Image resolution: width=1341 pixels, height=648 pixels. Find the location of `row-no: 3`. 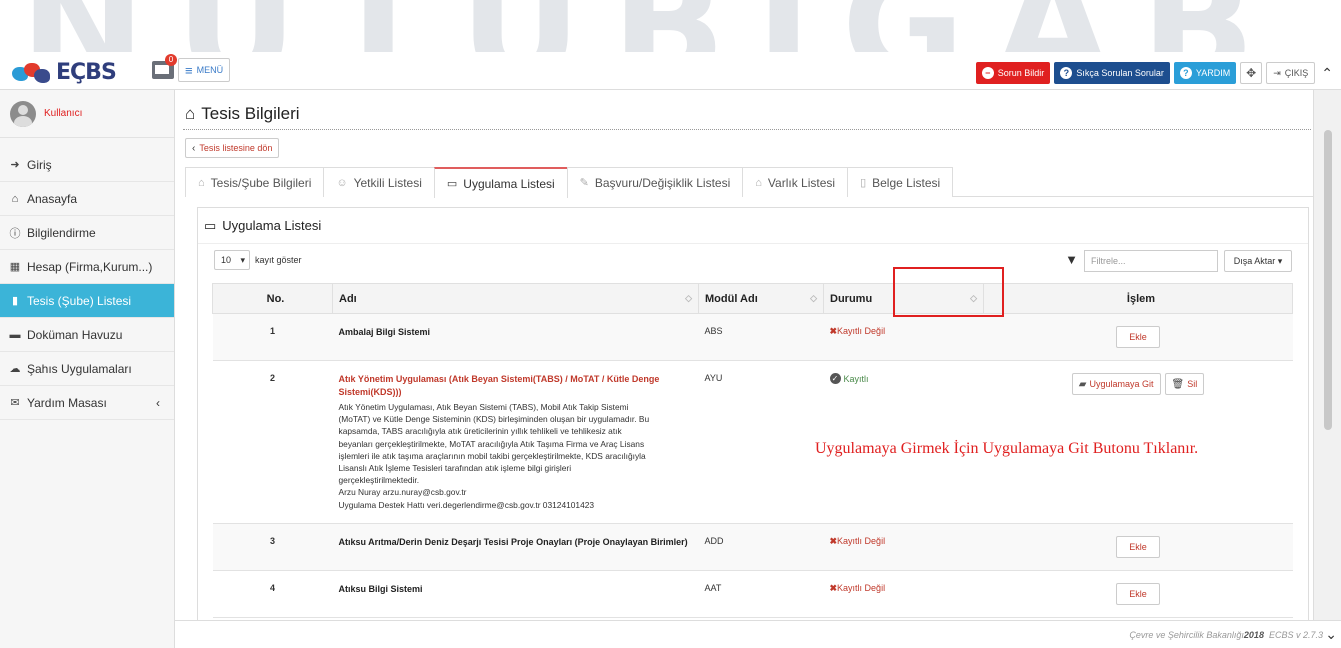

row-no: 3 is located at coordinates (272, 547).